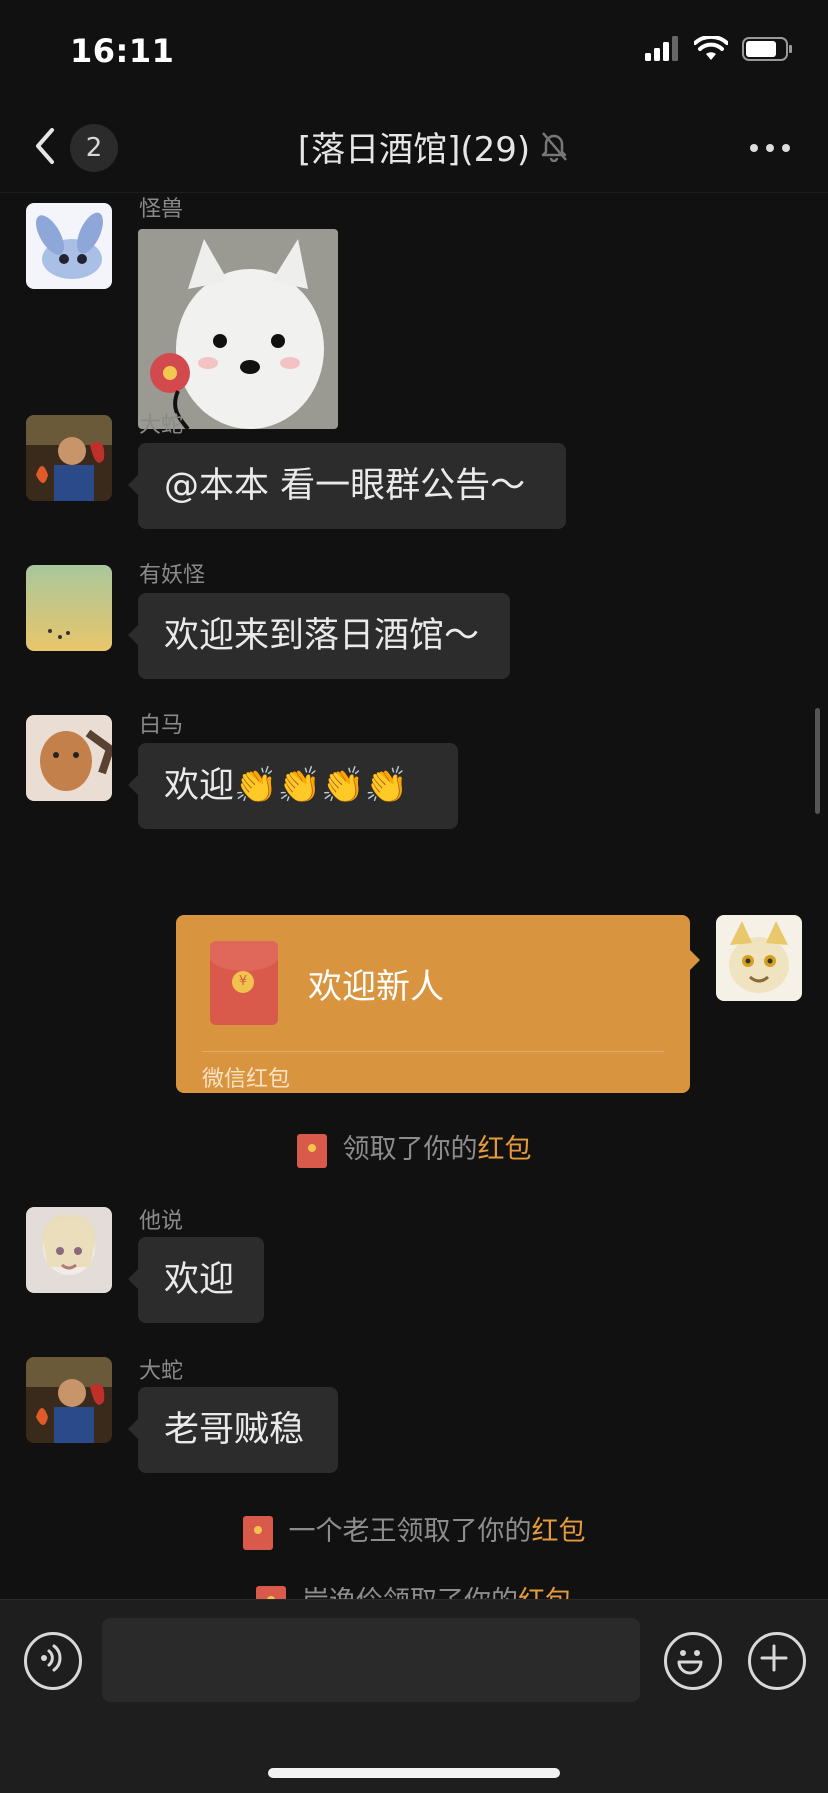 This screenshot has width=828, height=1793. I want to click on emoji-button, so click(693, 1661).